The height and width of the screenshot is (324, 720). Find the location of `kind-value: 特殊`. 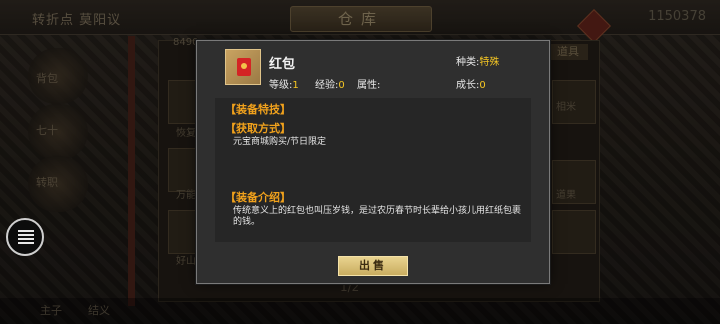

kind-value: 特殊 is located at coordinates (489, 62).